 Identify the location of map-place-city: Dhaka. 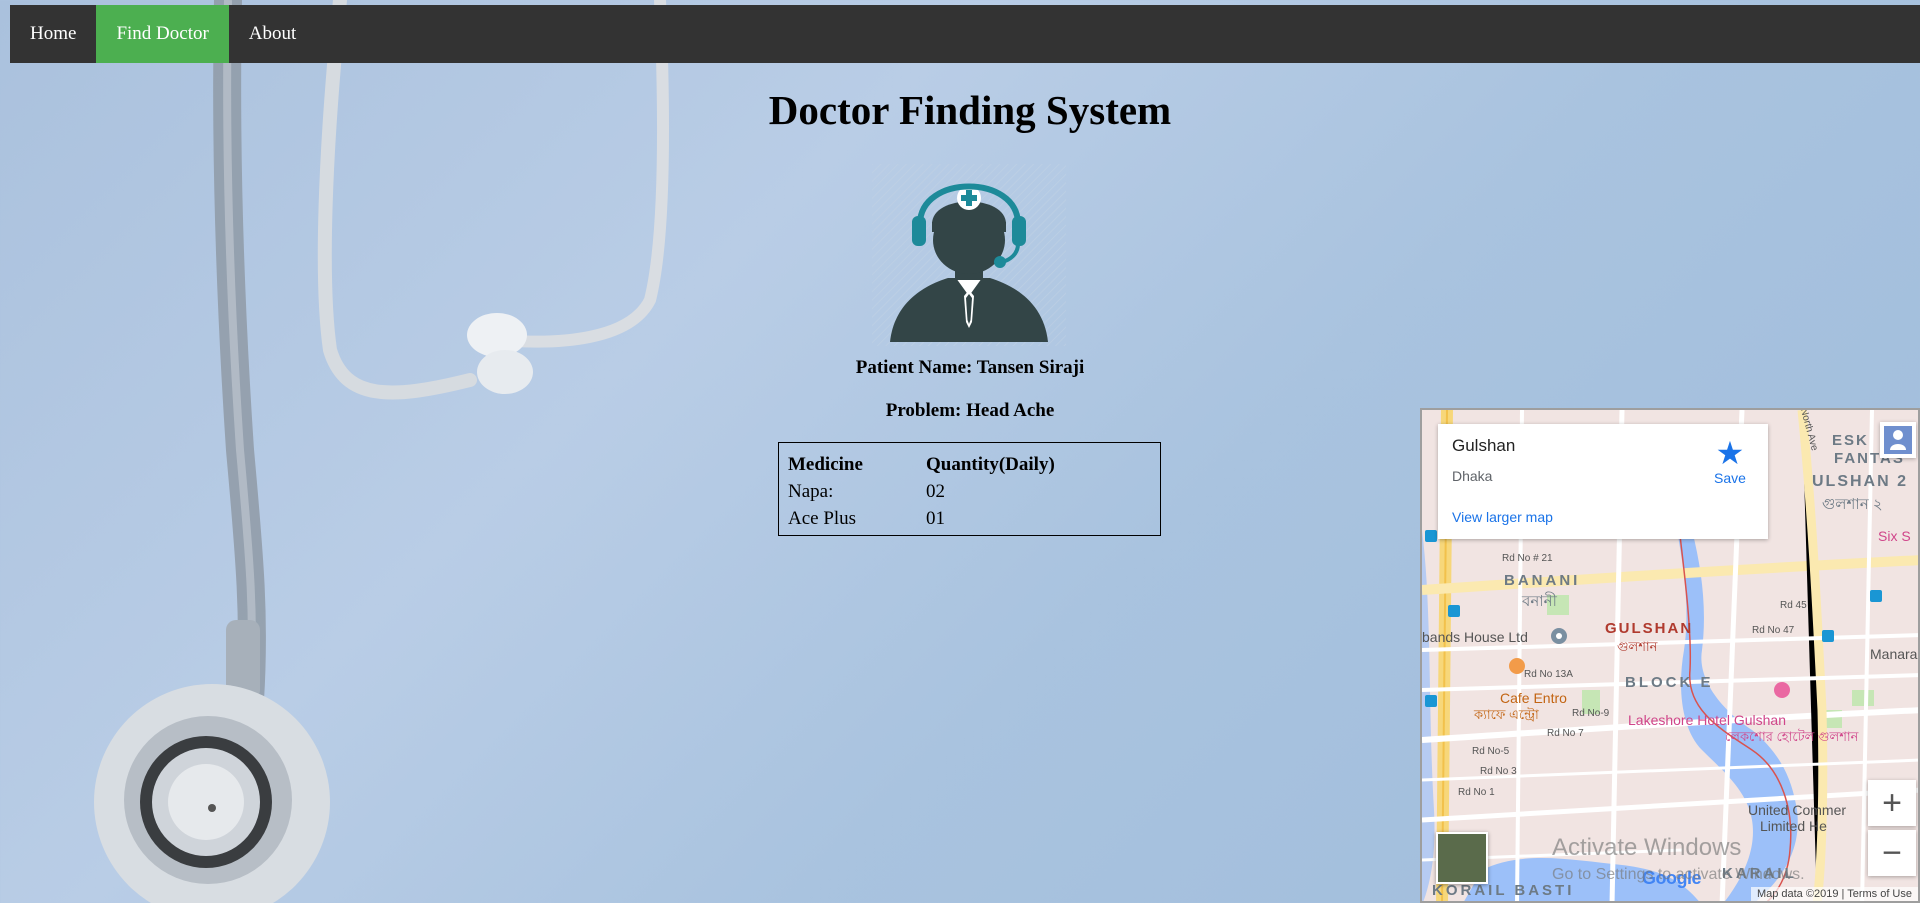
(1472, 476).